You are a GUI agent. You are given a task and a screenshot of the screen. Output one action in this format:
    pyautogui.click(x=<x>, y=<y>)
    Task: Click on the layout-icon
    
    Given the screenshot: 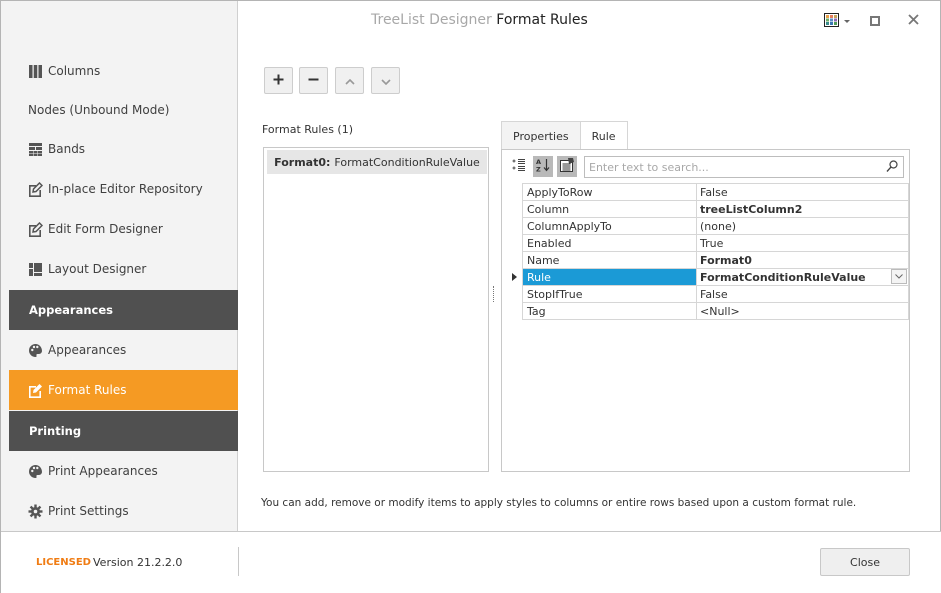 What is the action you would take?
    pyautogui.click(x=35, y=269)
    